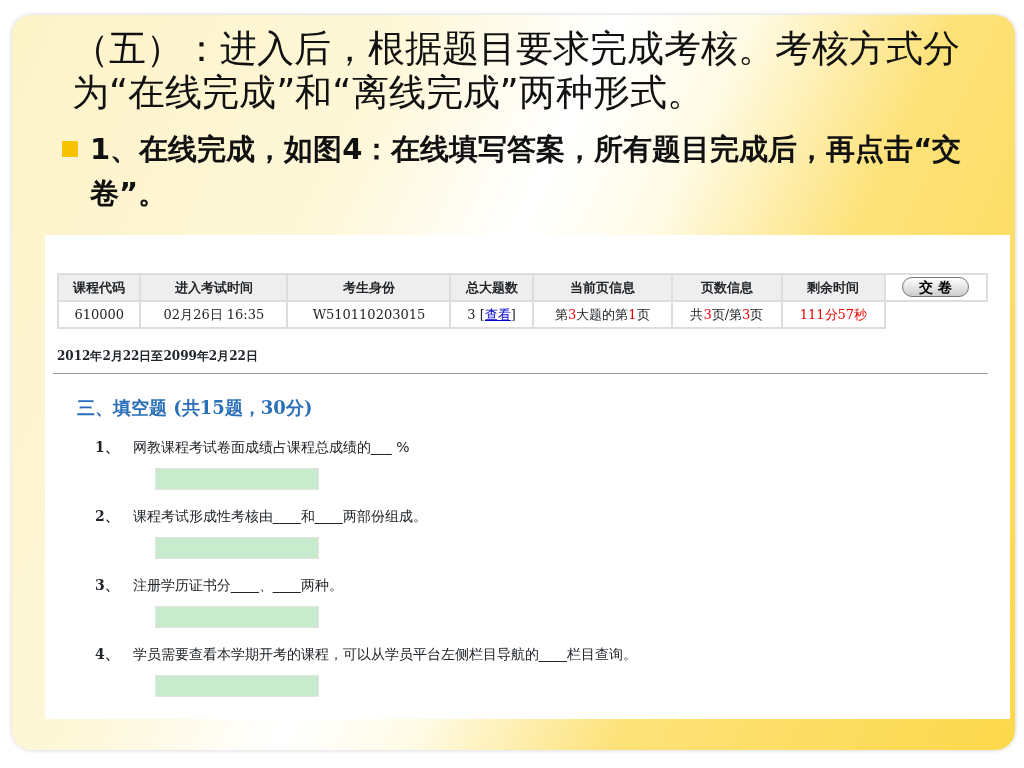  I want to click on table-cell: 第3大题的第 1页, so click(602, 314).